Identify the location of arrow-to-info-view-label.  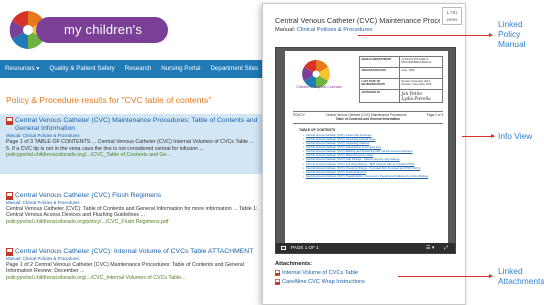
(478, 136).